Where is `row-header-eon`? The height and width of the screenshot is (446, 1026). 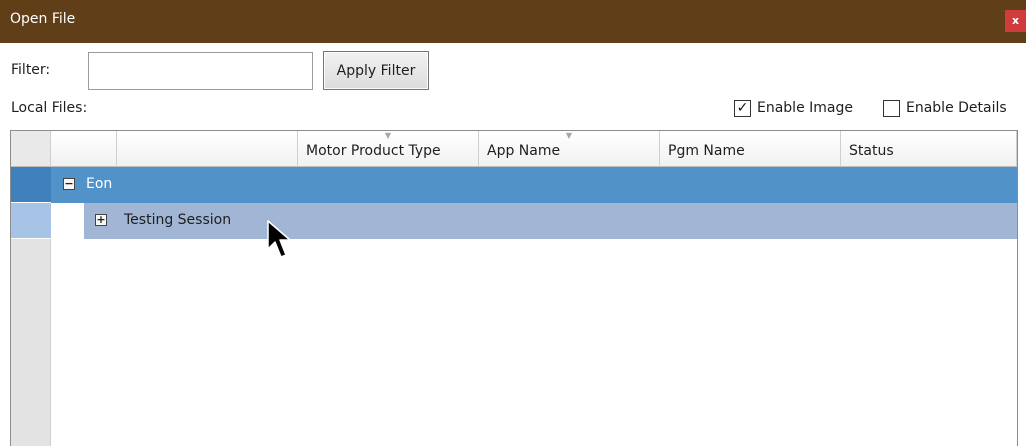 row-header-eon is located at coordinates (31, 185).